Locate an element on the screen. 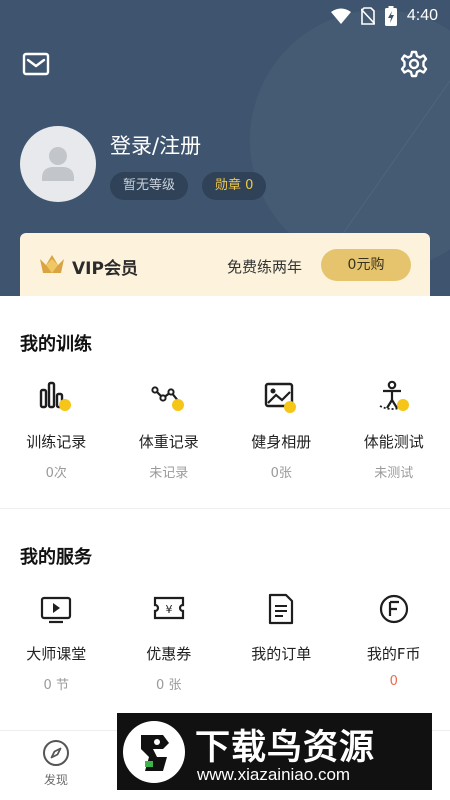 The image size is (450, 800). f-coin-value: 0 is located at coordinates (393, 681).